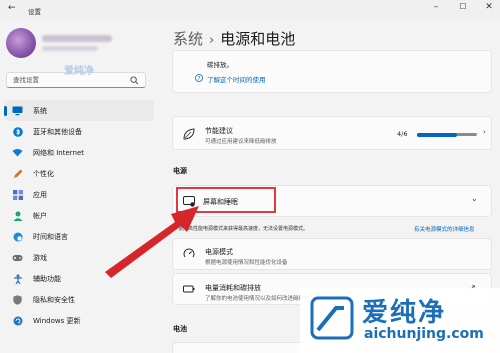  What do you see at coordinates (50, 236) in the screenshot?
I see `sidebar-item-label: 时间和语言` at bounding box center [50, 236].